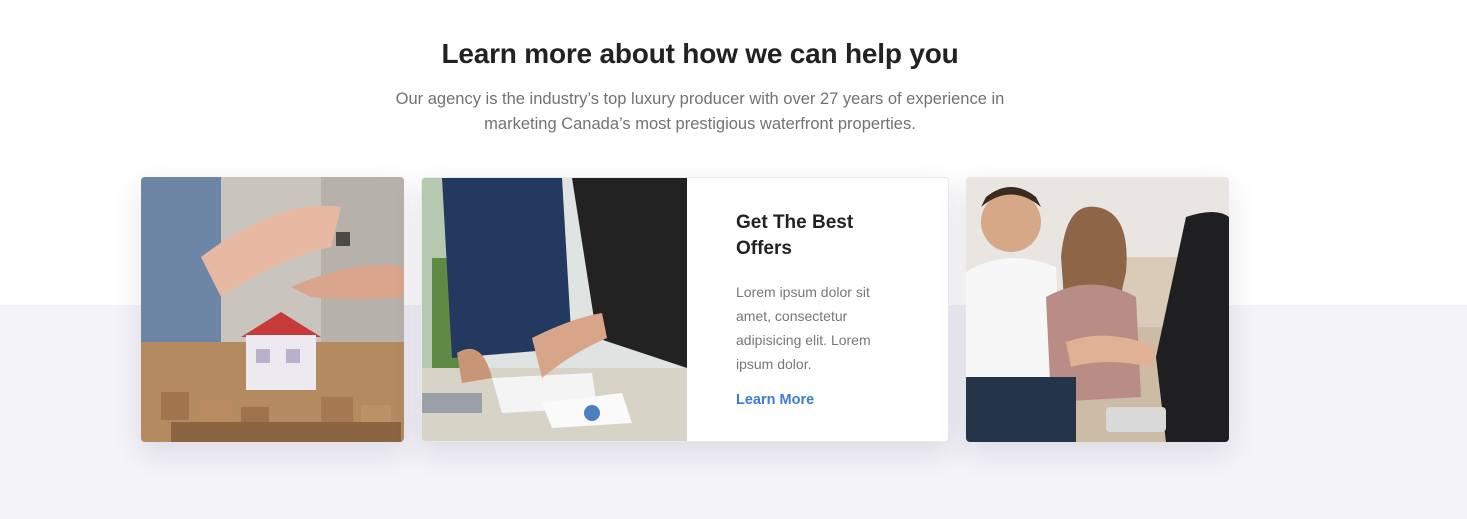  I want to click on card-couple-handshake, so click(1097, 309).